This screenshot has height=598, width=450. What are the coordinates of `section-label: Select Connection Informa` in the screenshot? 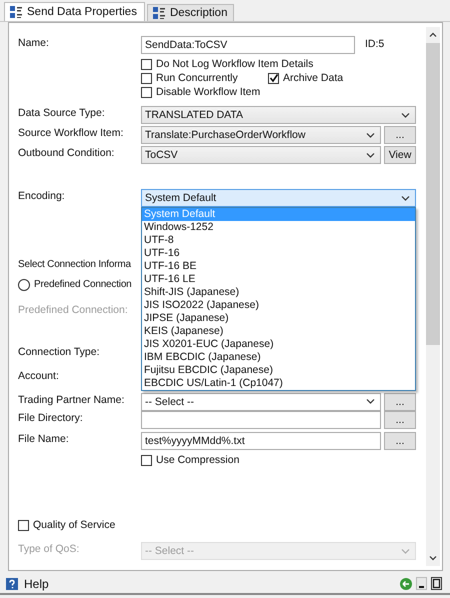 It's located at (74, 265).